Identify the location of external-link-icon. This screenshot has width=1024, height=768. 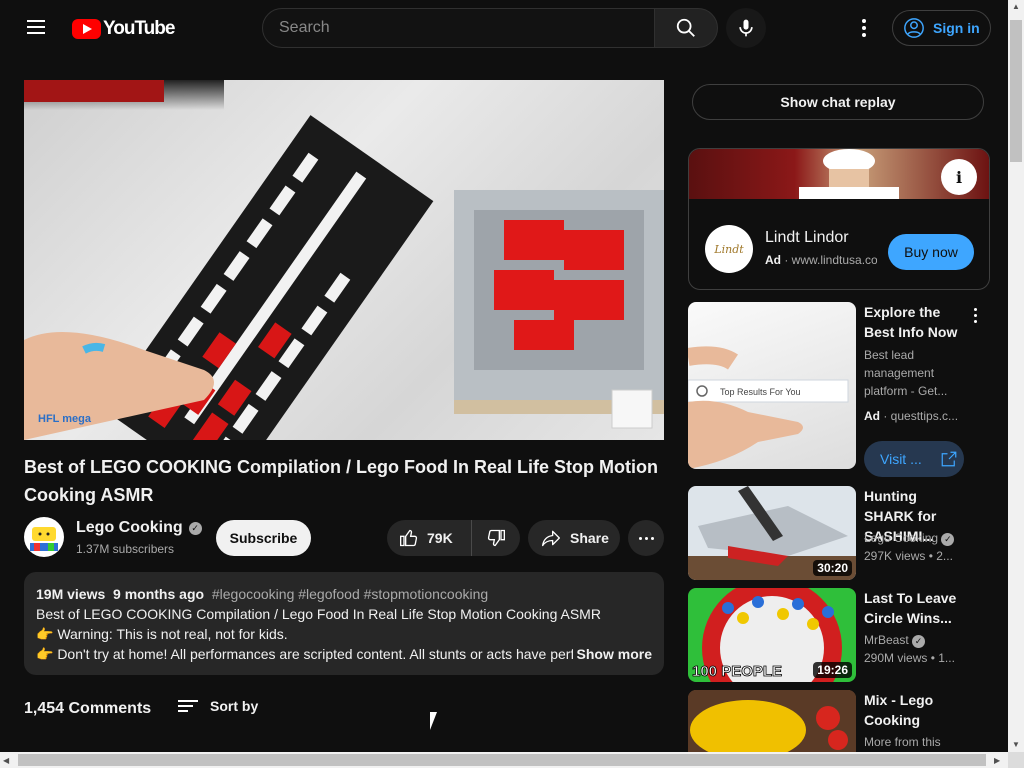
(949, 459).